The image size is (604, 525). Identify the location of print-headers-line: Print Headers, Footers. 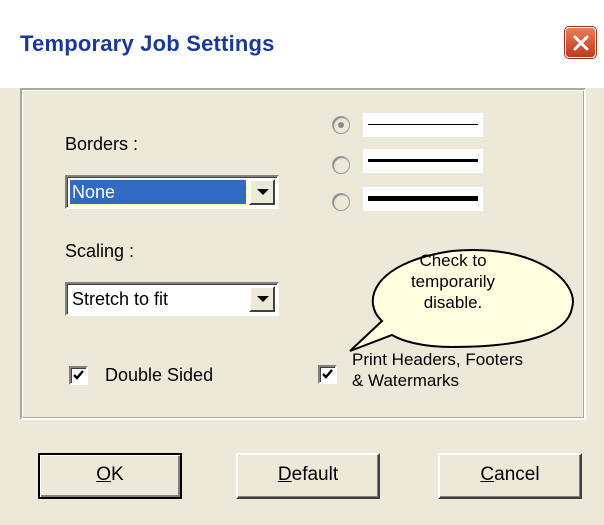
(438, 359).